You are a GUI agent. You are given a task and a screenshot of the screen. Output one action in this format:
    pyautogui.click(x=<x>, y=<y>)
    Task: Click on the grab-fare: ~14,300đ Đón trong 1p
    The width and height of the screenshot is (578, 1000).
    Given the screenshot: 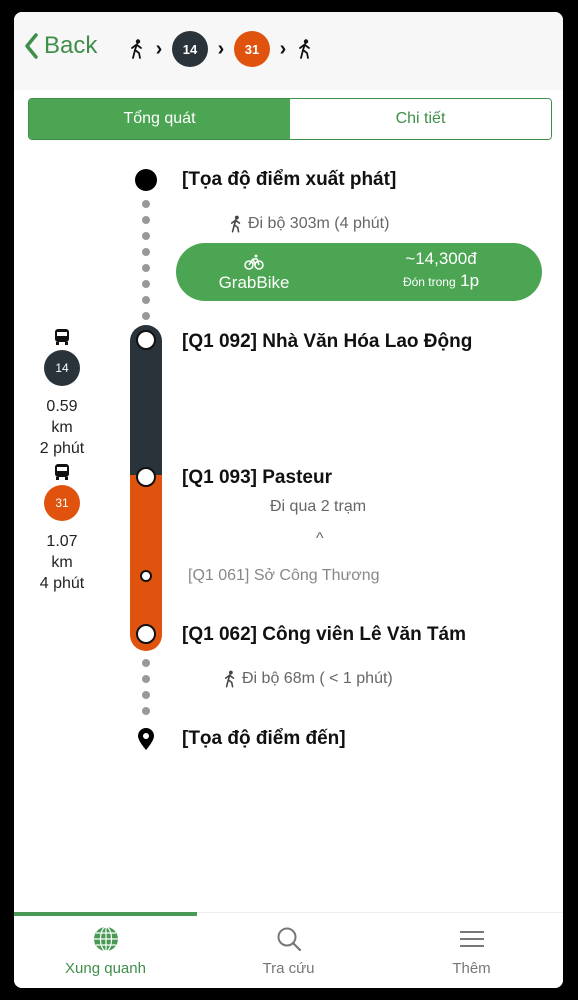 What is the action you would take?
    pyautogui.click(x=441, y=270)
    